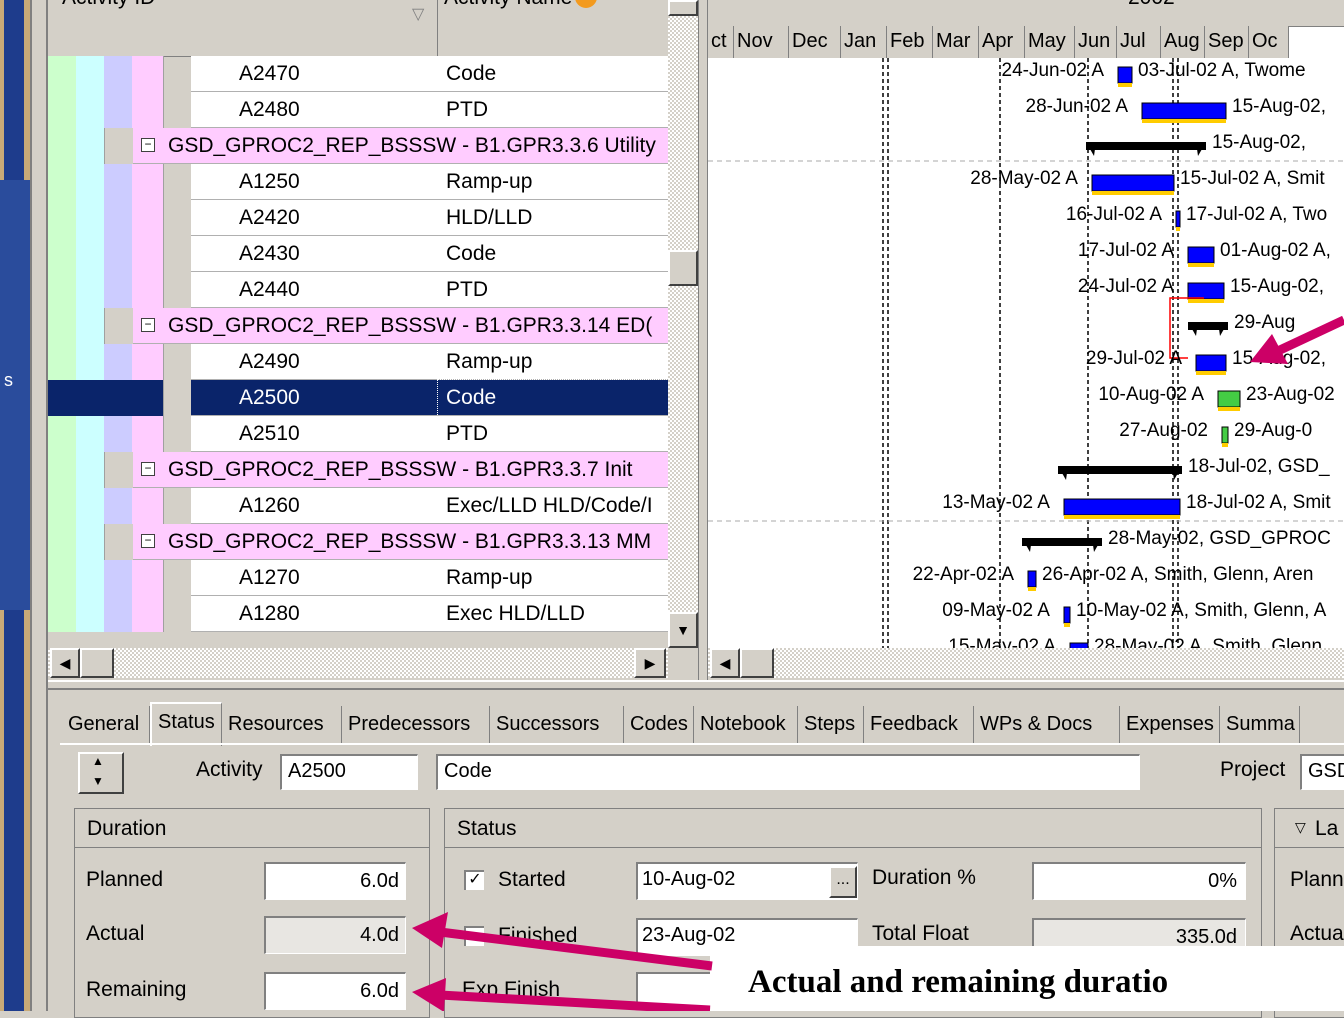 The image size is (1344, 1018). Describe the element at coordinates (97, 663) in the screenshot. I see `grid-hscroll-thumb` at that location.